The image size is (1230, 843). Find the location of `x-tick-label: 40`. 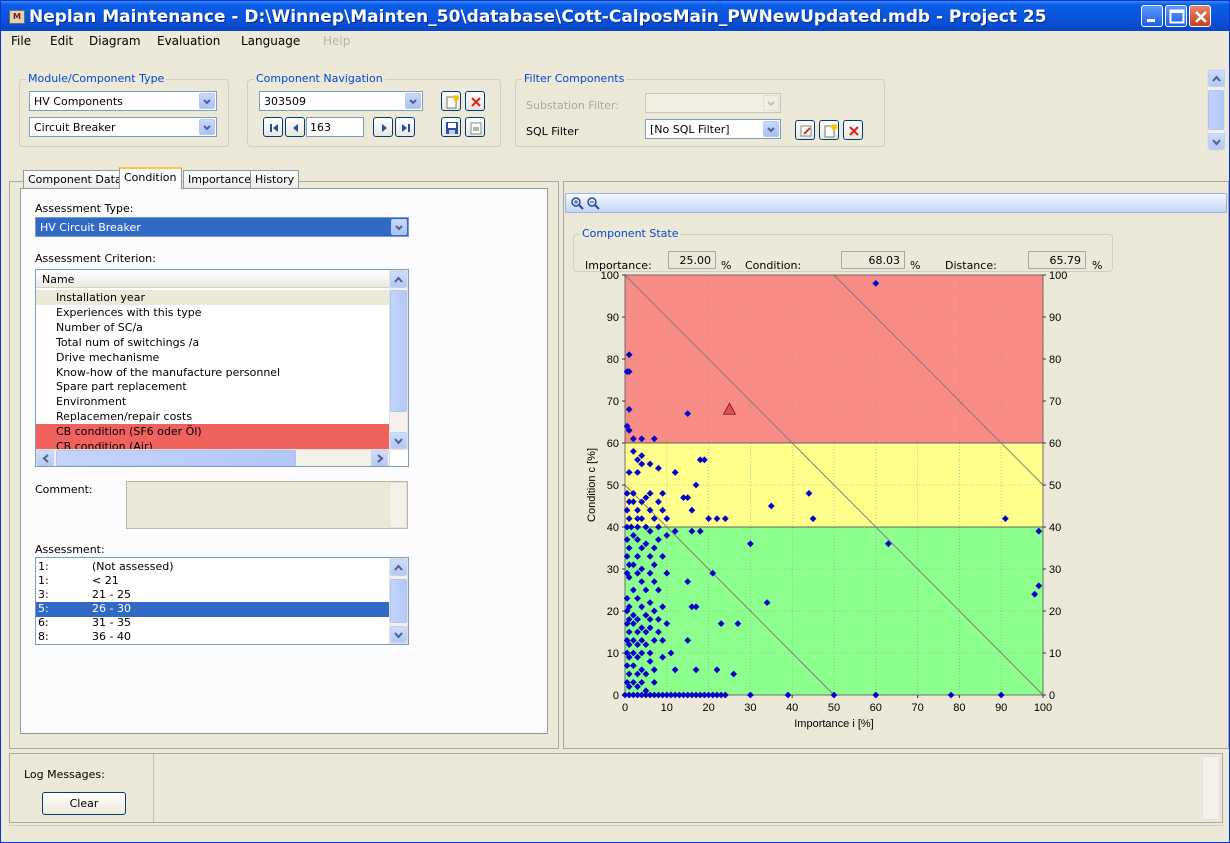

x-tick-label: 40 is located at coordinates (792, 708).